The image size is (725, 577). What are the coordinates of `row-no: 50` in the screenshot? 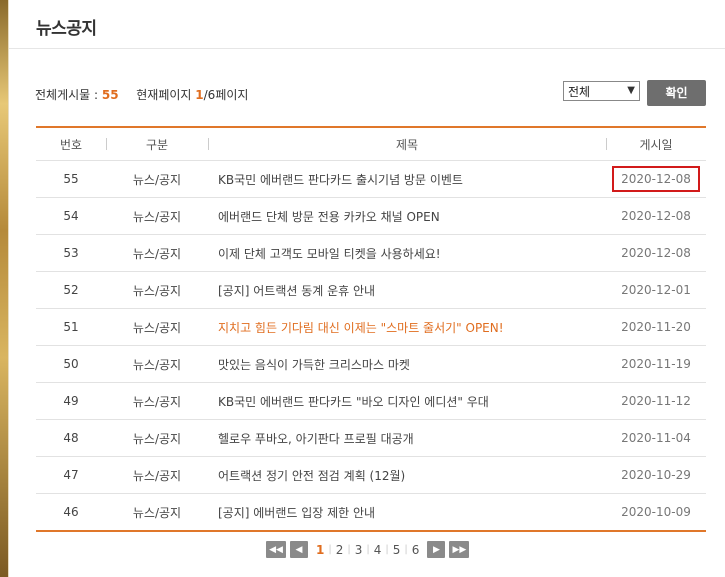 It's located at (71, 364).